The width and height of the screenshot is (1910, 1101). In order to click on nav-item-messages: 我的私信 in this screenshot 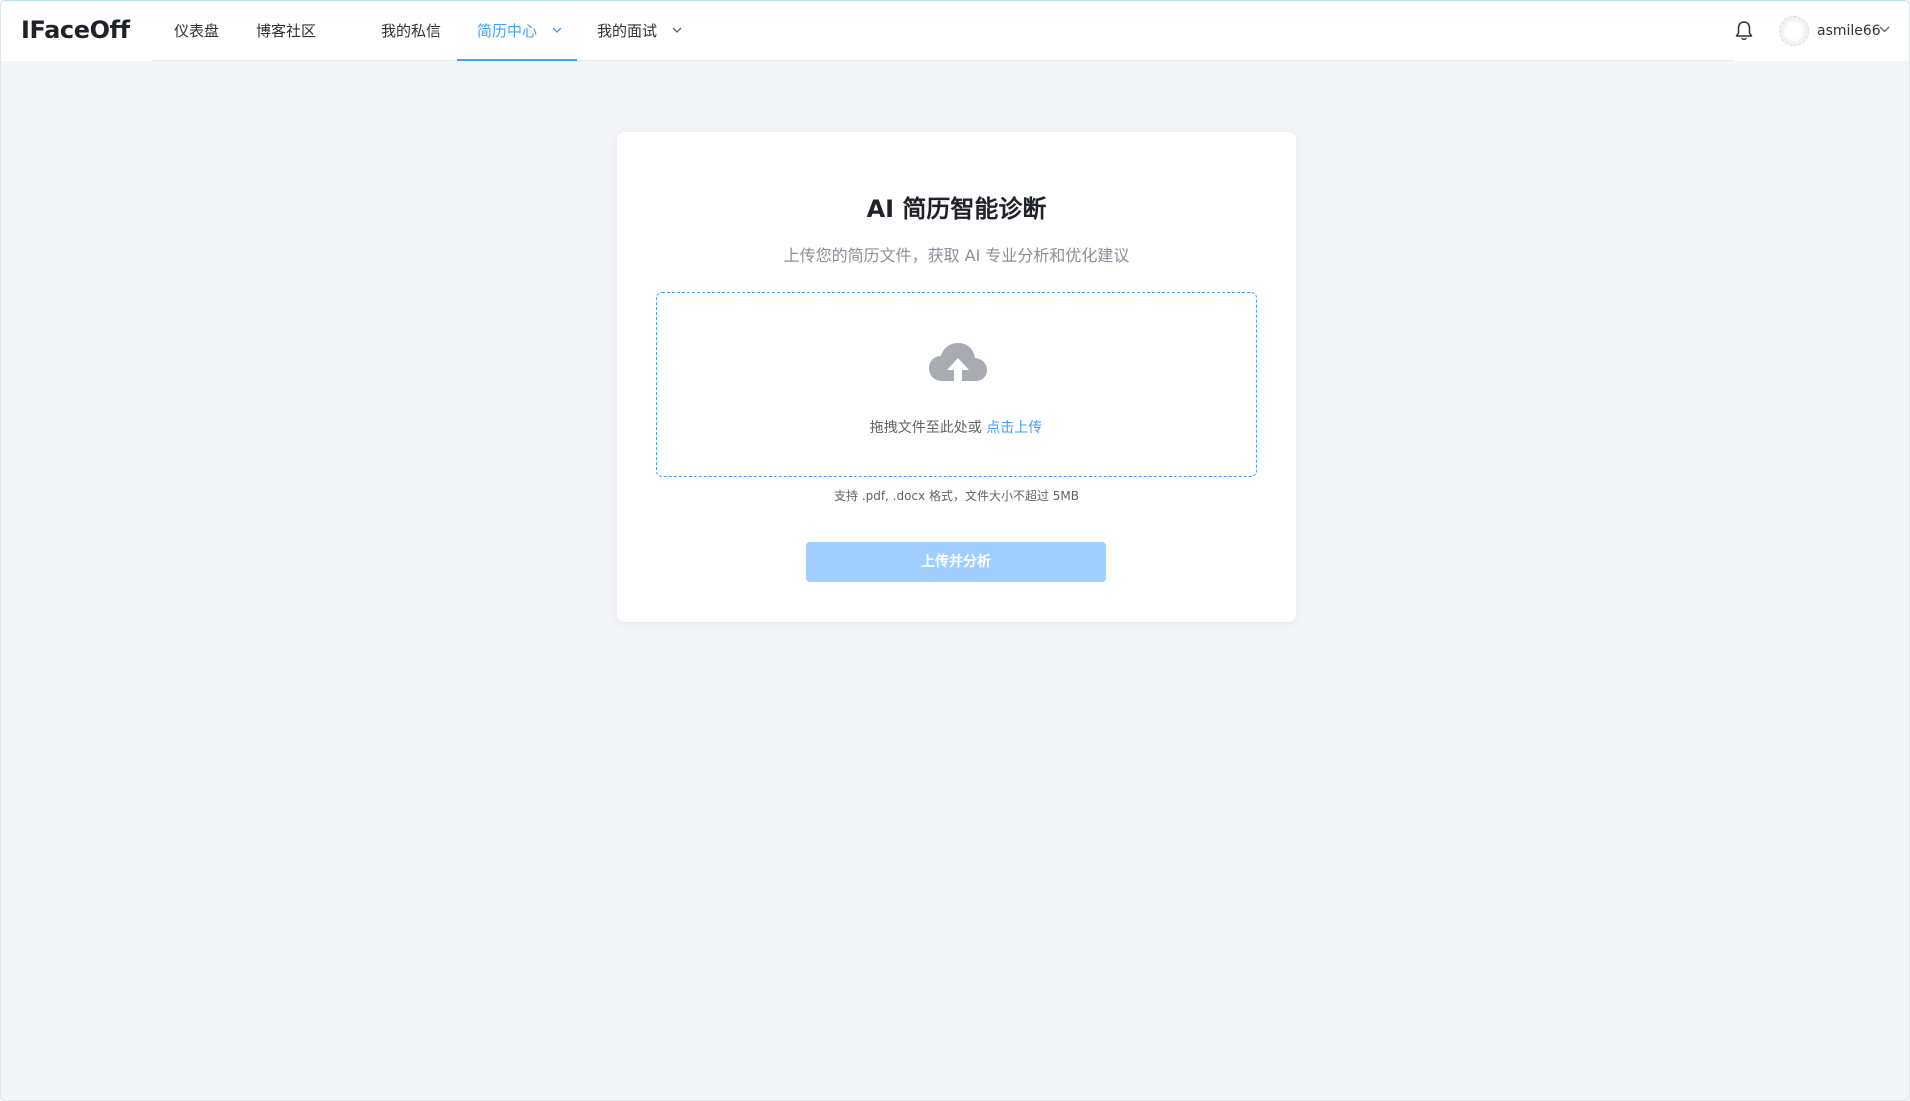, I will do `click(411, 31)`.